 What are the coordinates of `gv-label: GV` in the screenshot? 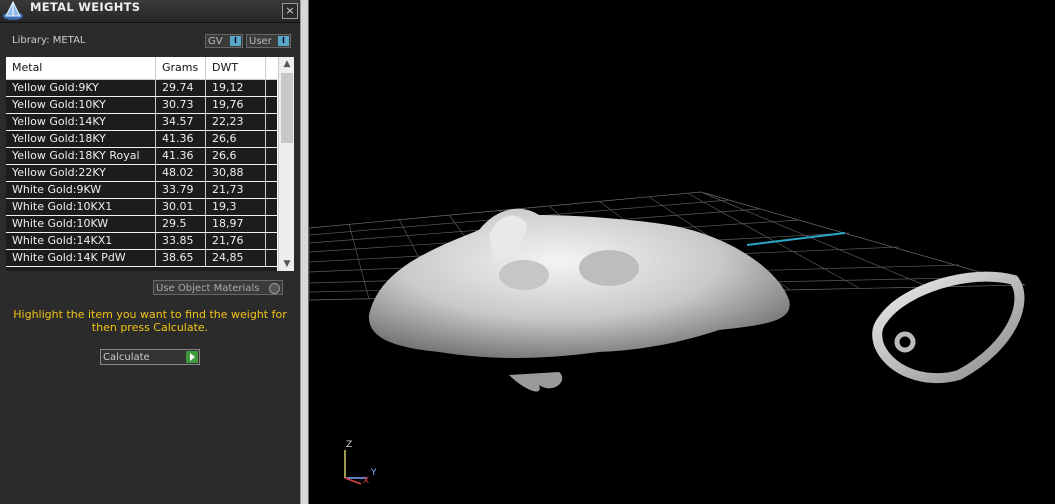 It's located at (215, 41).